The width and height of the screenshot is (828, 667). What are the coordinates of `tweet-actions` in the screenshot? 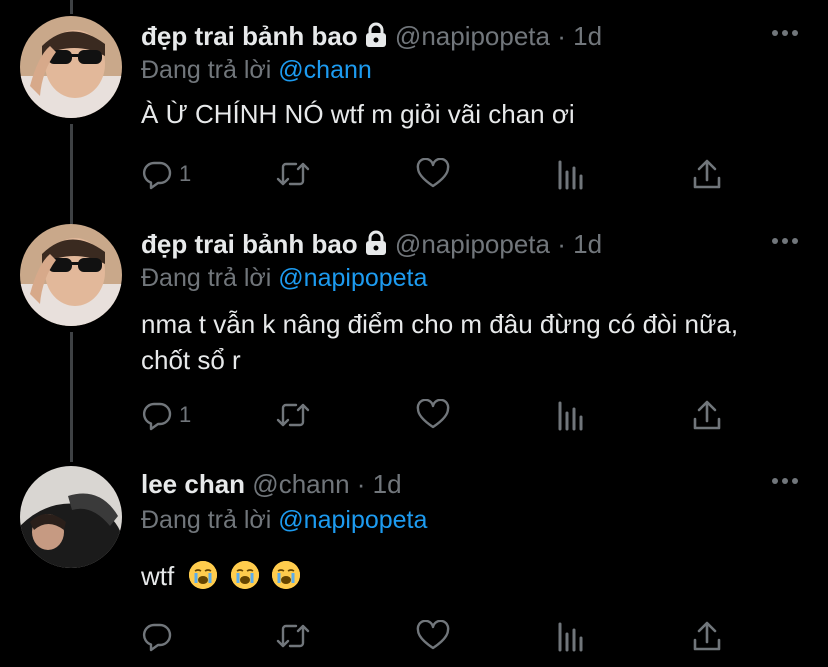 It's located at (441, 636).